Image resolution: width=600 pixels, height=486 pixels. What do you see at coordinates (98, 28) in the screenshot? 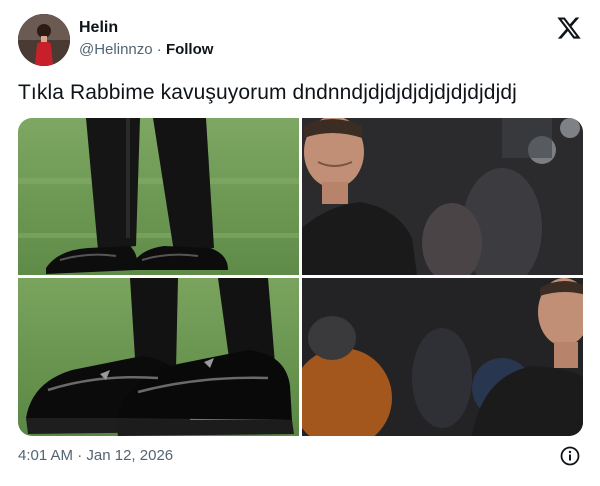
I see `author-name: Helin` at bounding box center [98, 28].